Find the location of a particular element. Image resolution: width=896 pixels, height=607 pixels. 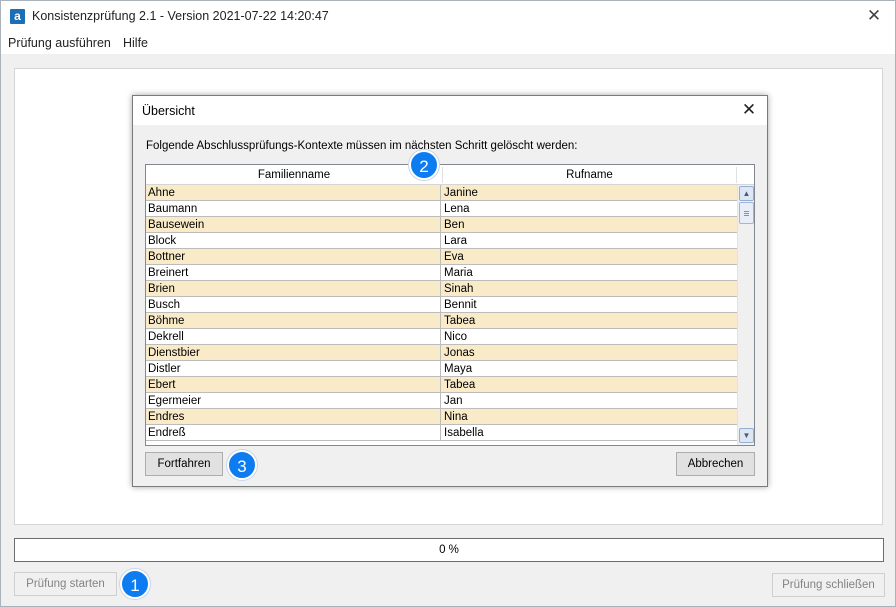

menu-pruefung-ausfuehren: Prüfung ausführen is located at coordinates (59, 43).